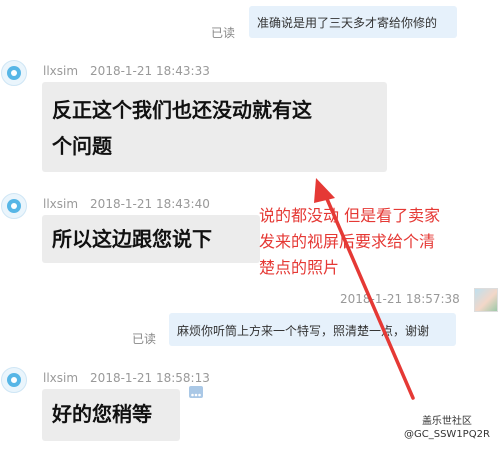 The height and width of the screenshot is (455, 501). I want to click on annotation-line: 楚点的照片, so click(299, 267).